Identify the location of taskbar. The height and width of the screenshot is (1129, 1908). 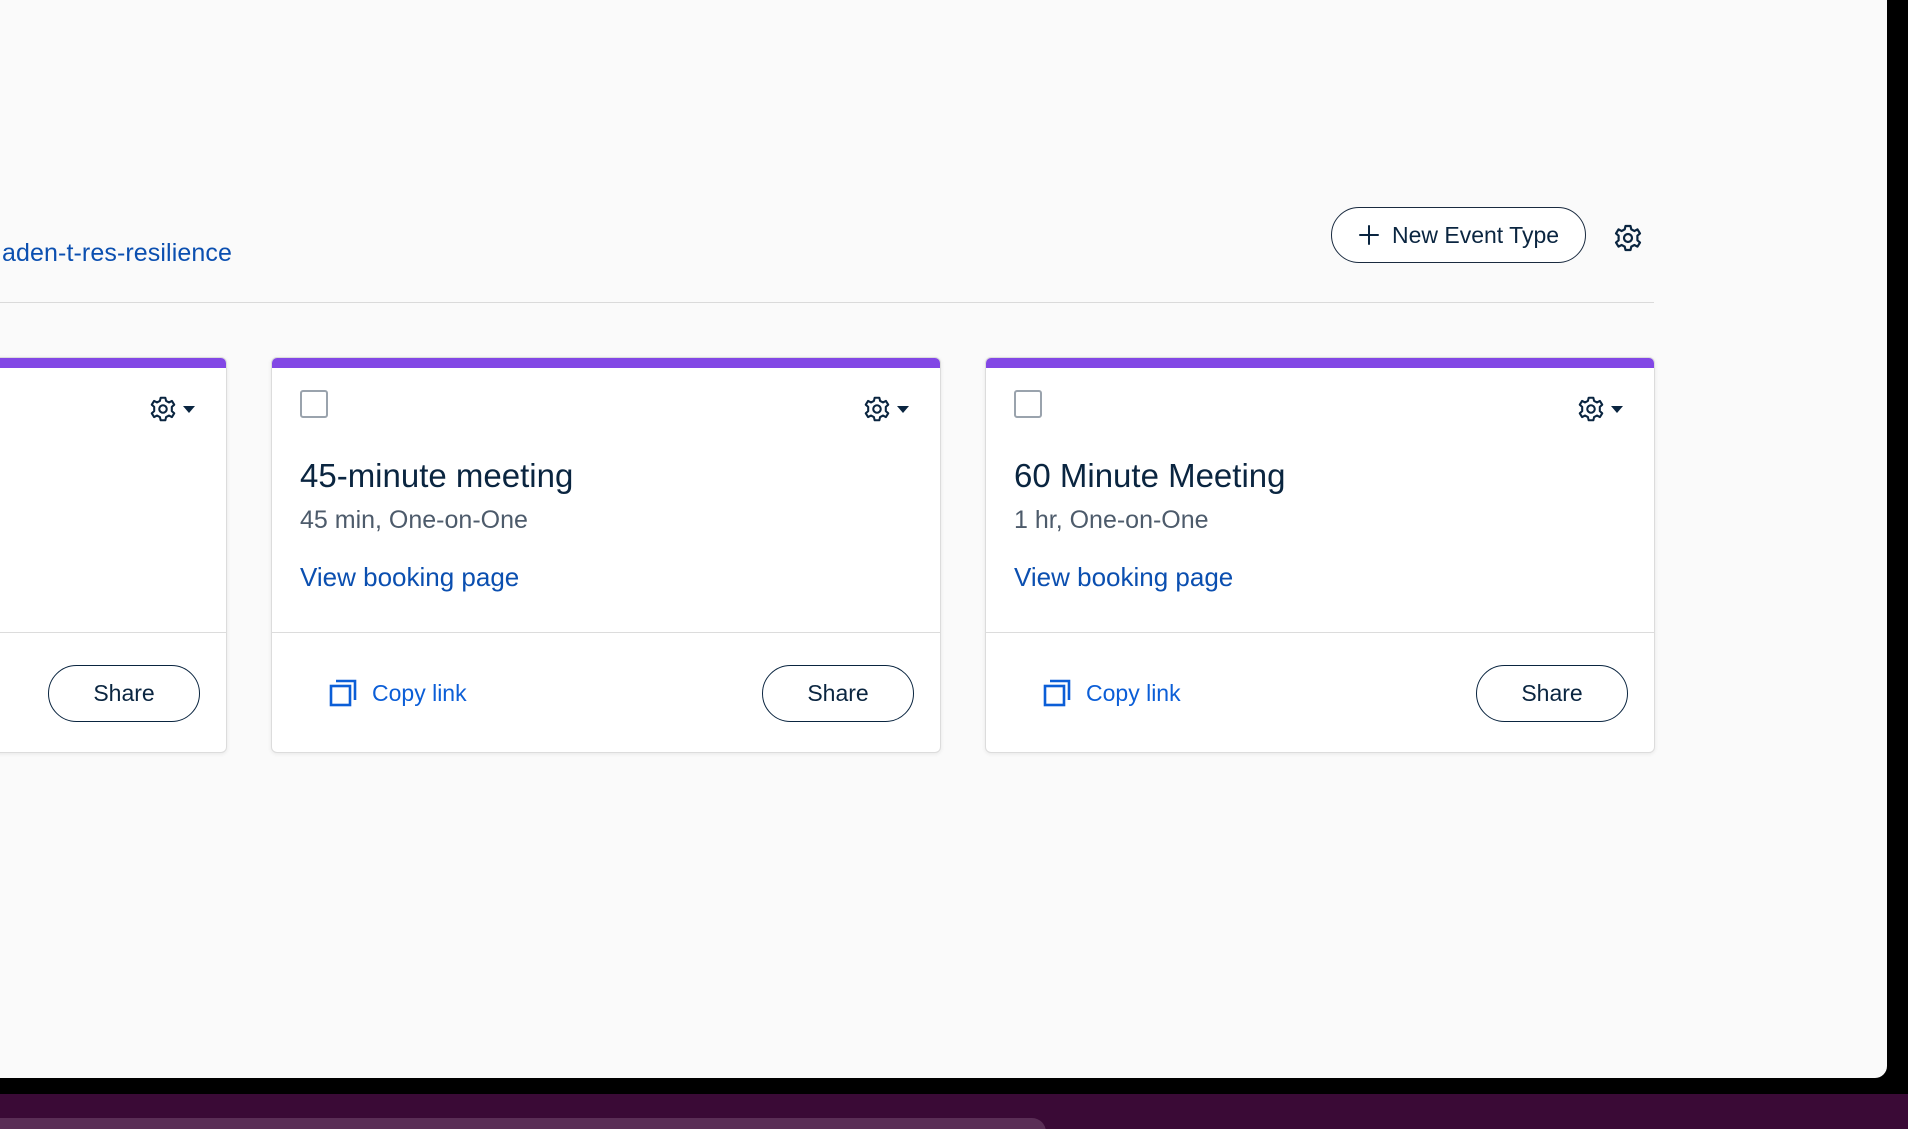
(954, 1111).